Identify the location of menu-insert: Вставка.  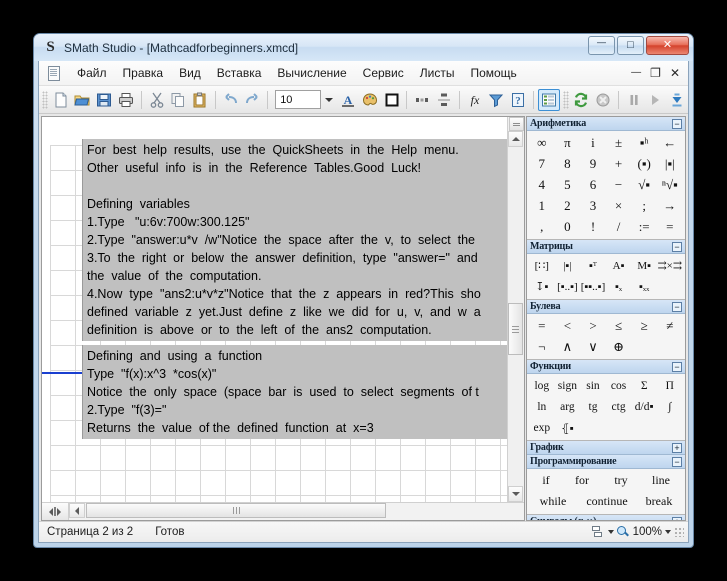
(239, 73).